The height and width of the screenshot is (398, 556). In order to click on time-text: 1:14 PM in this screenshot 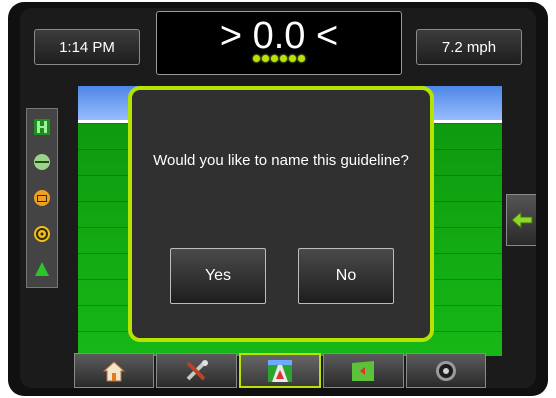, I will do `click(87, 47)`.